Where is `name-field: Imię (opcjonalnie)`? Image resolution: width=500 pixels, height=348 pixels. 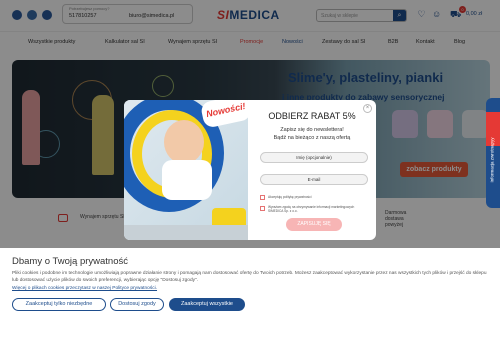 name-field: Imię (opcjonalnie) is located at coordinates (314, 157).